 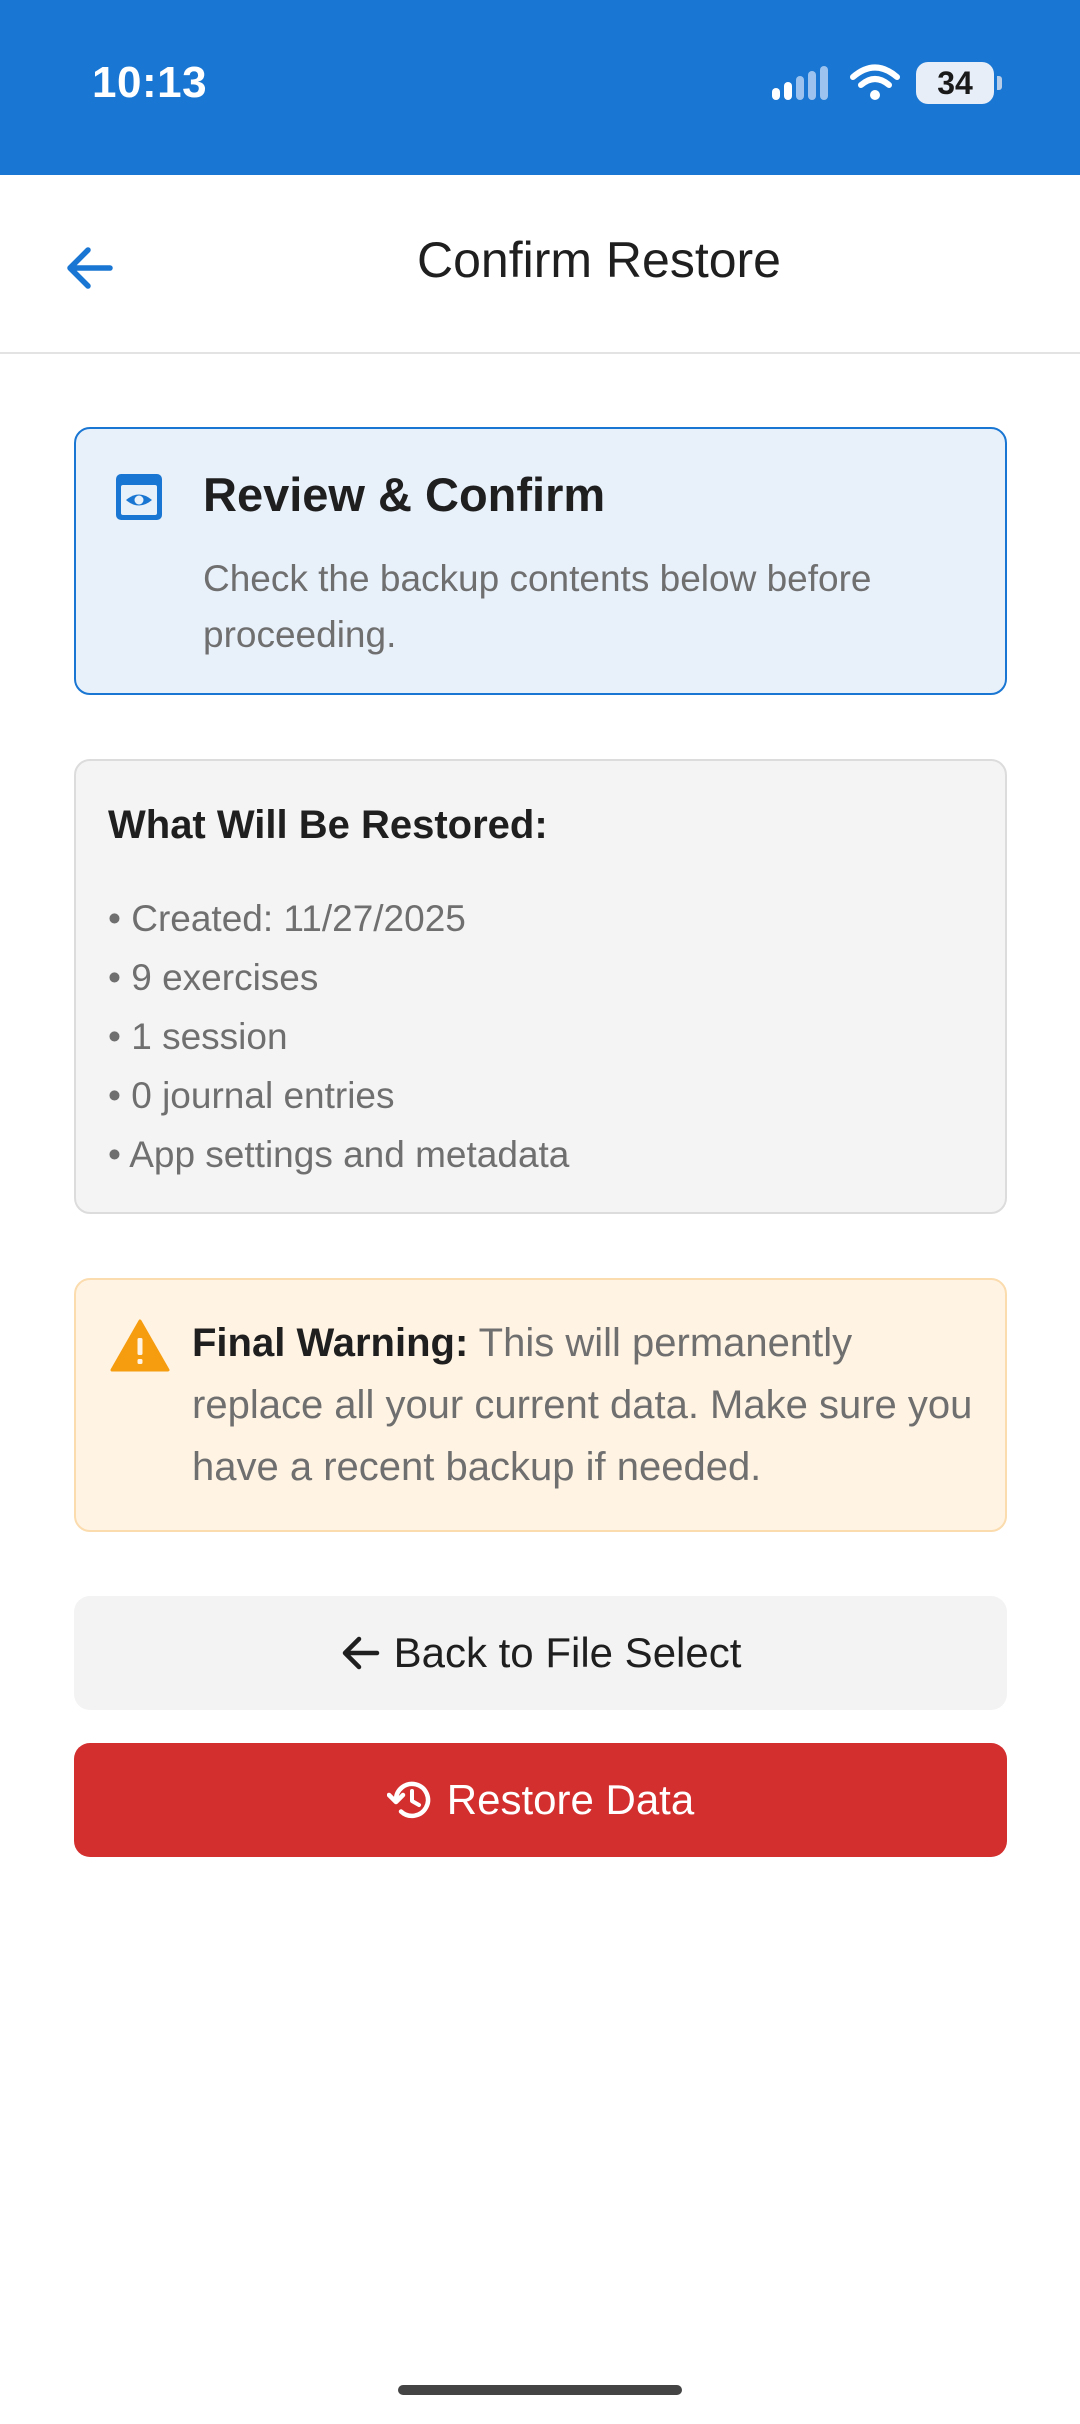 What do you see at coordinates (875, 82) in the screenshot?
I see `wifi-icon` at bounding box center [875, 82].